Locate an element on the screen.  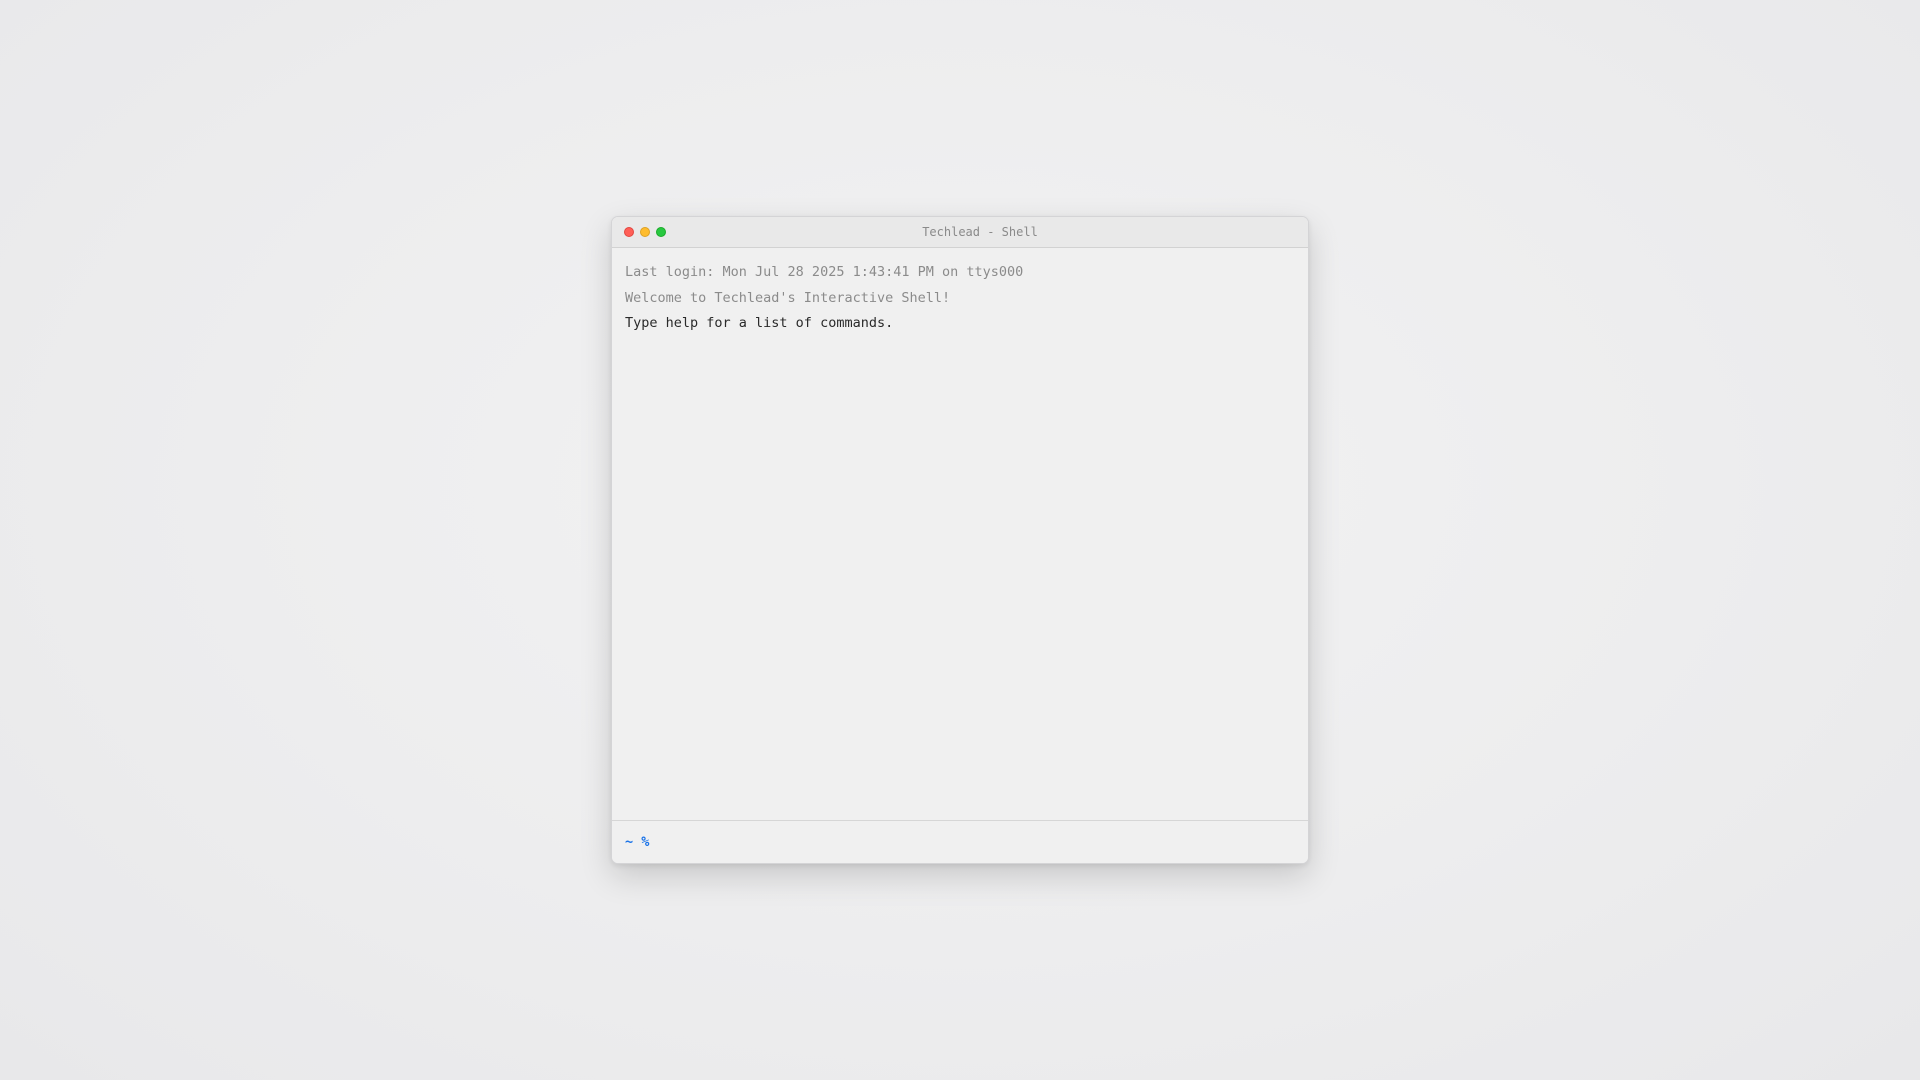
command-input is located at coordinates (981, 842).